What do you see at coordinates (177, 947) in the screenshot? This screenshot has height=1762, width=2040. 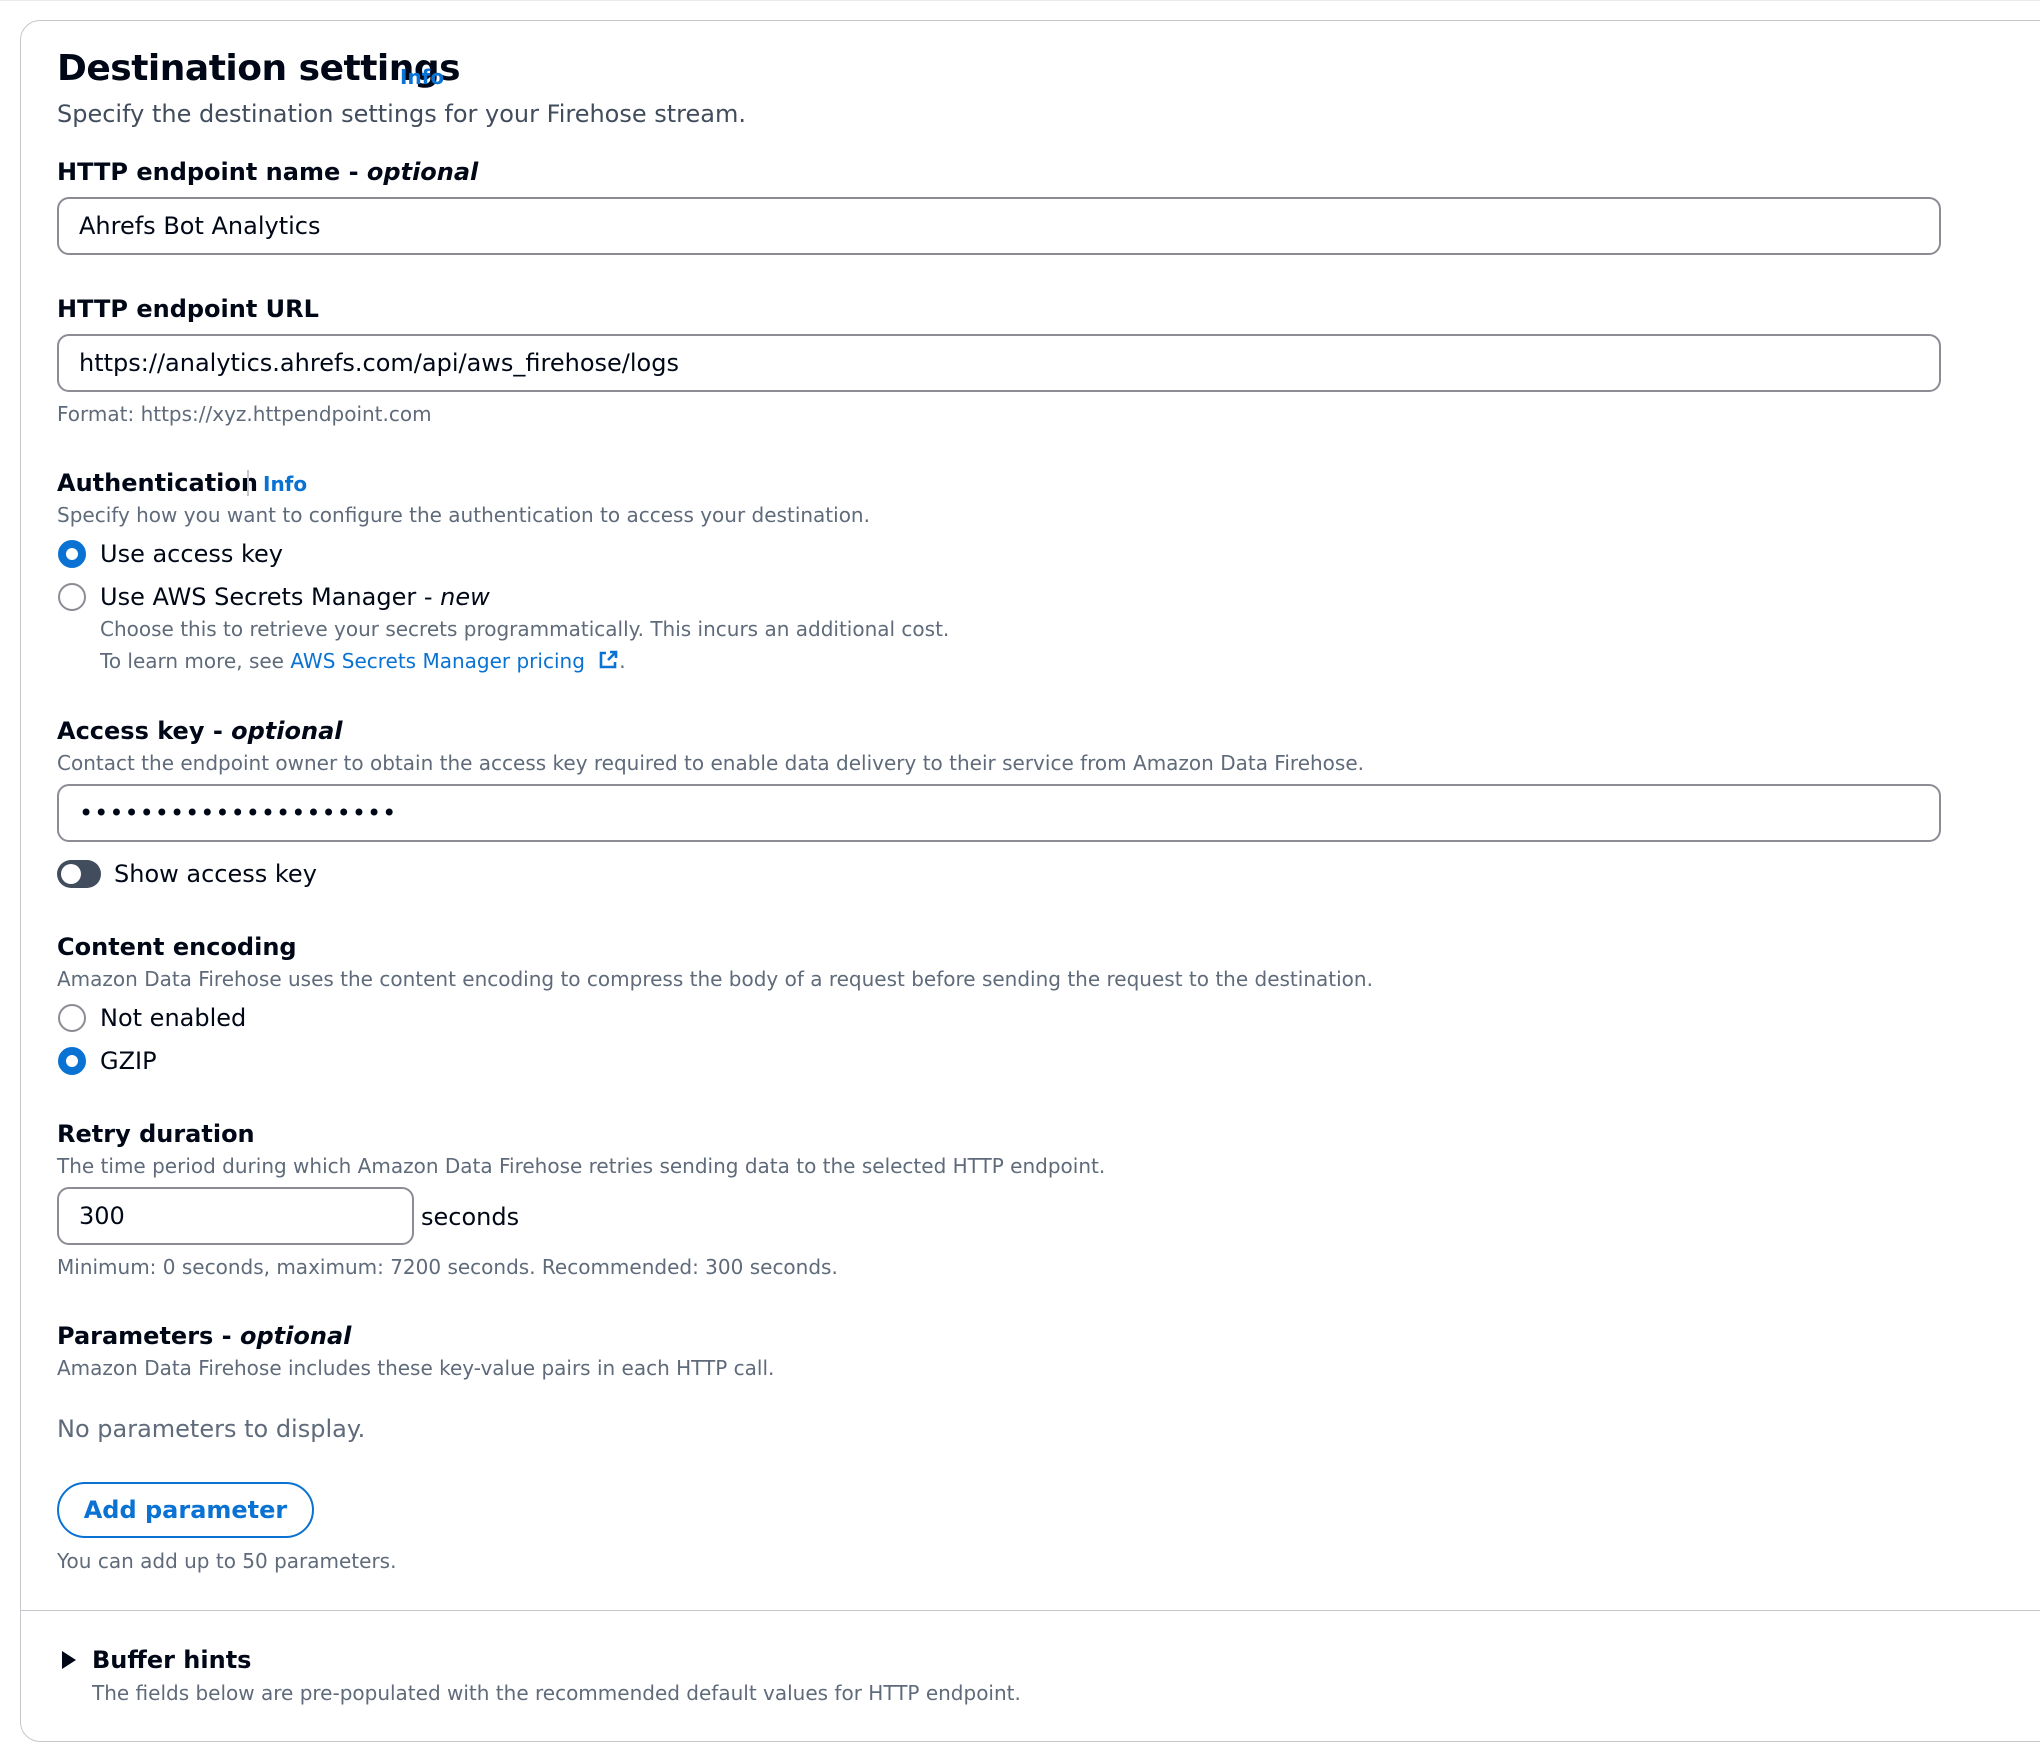 I see `content-encoding-label: Content encoding` at bounding box center [177, 947].